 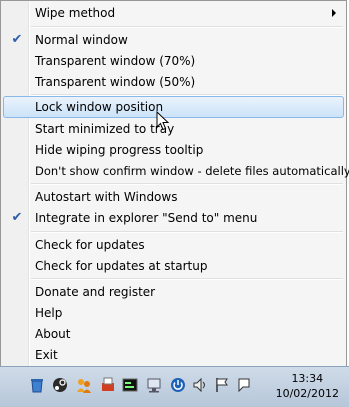 What do you see at coordinates (130, 385) in the screenshot?
I see `terminal-icon` at bounding box center [130, 385].